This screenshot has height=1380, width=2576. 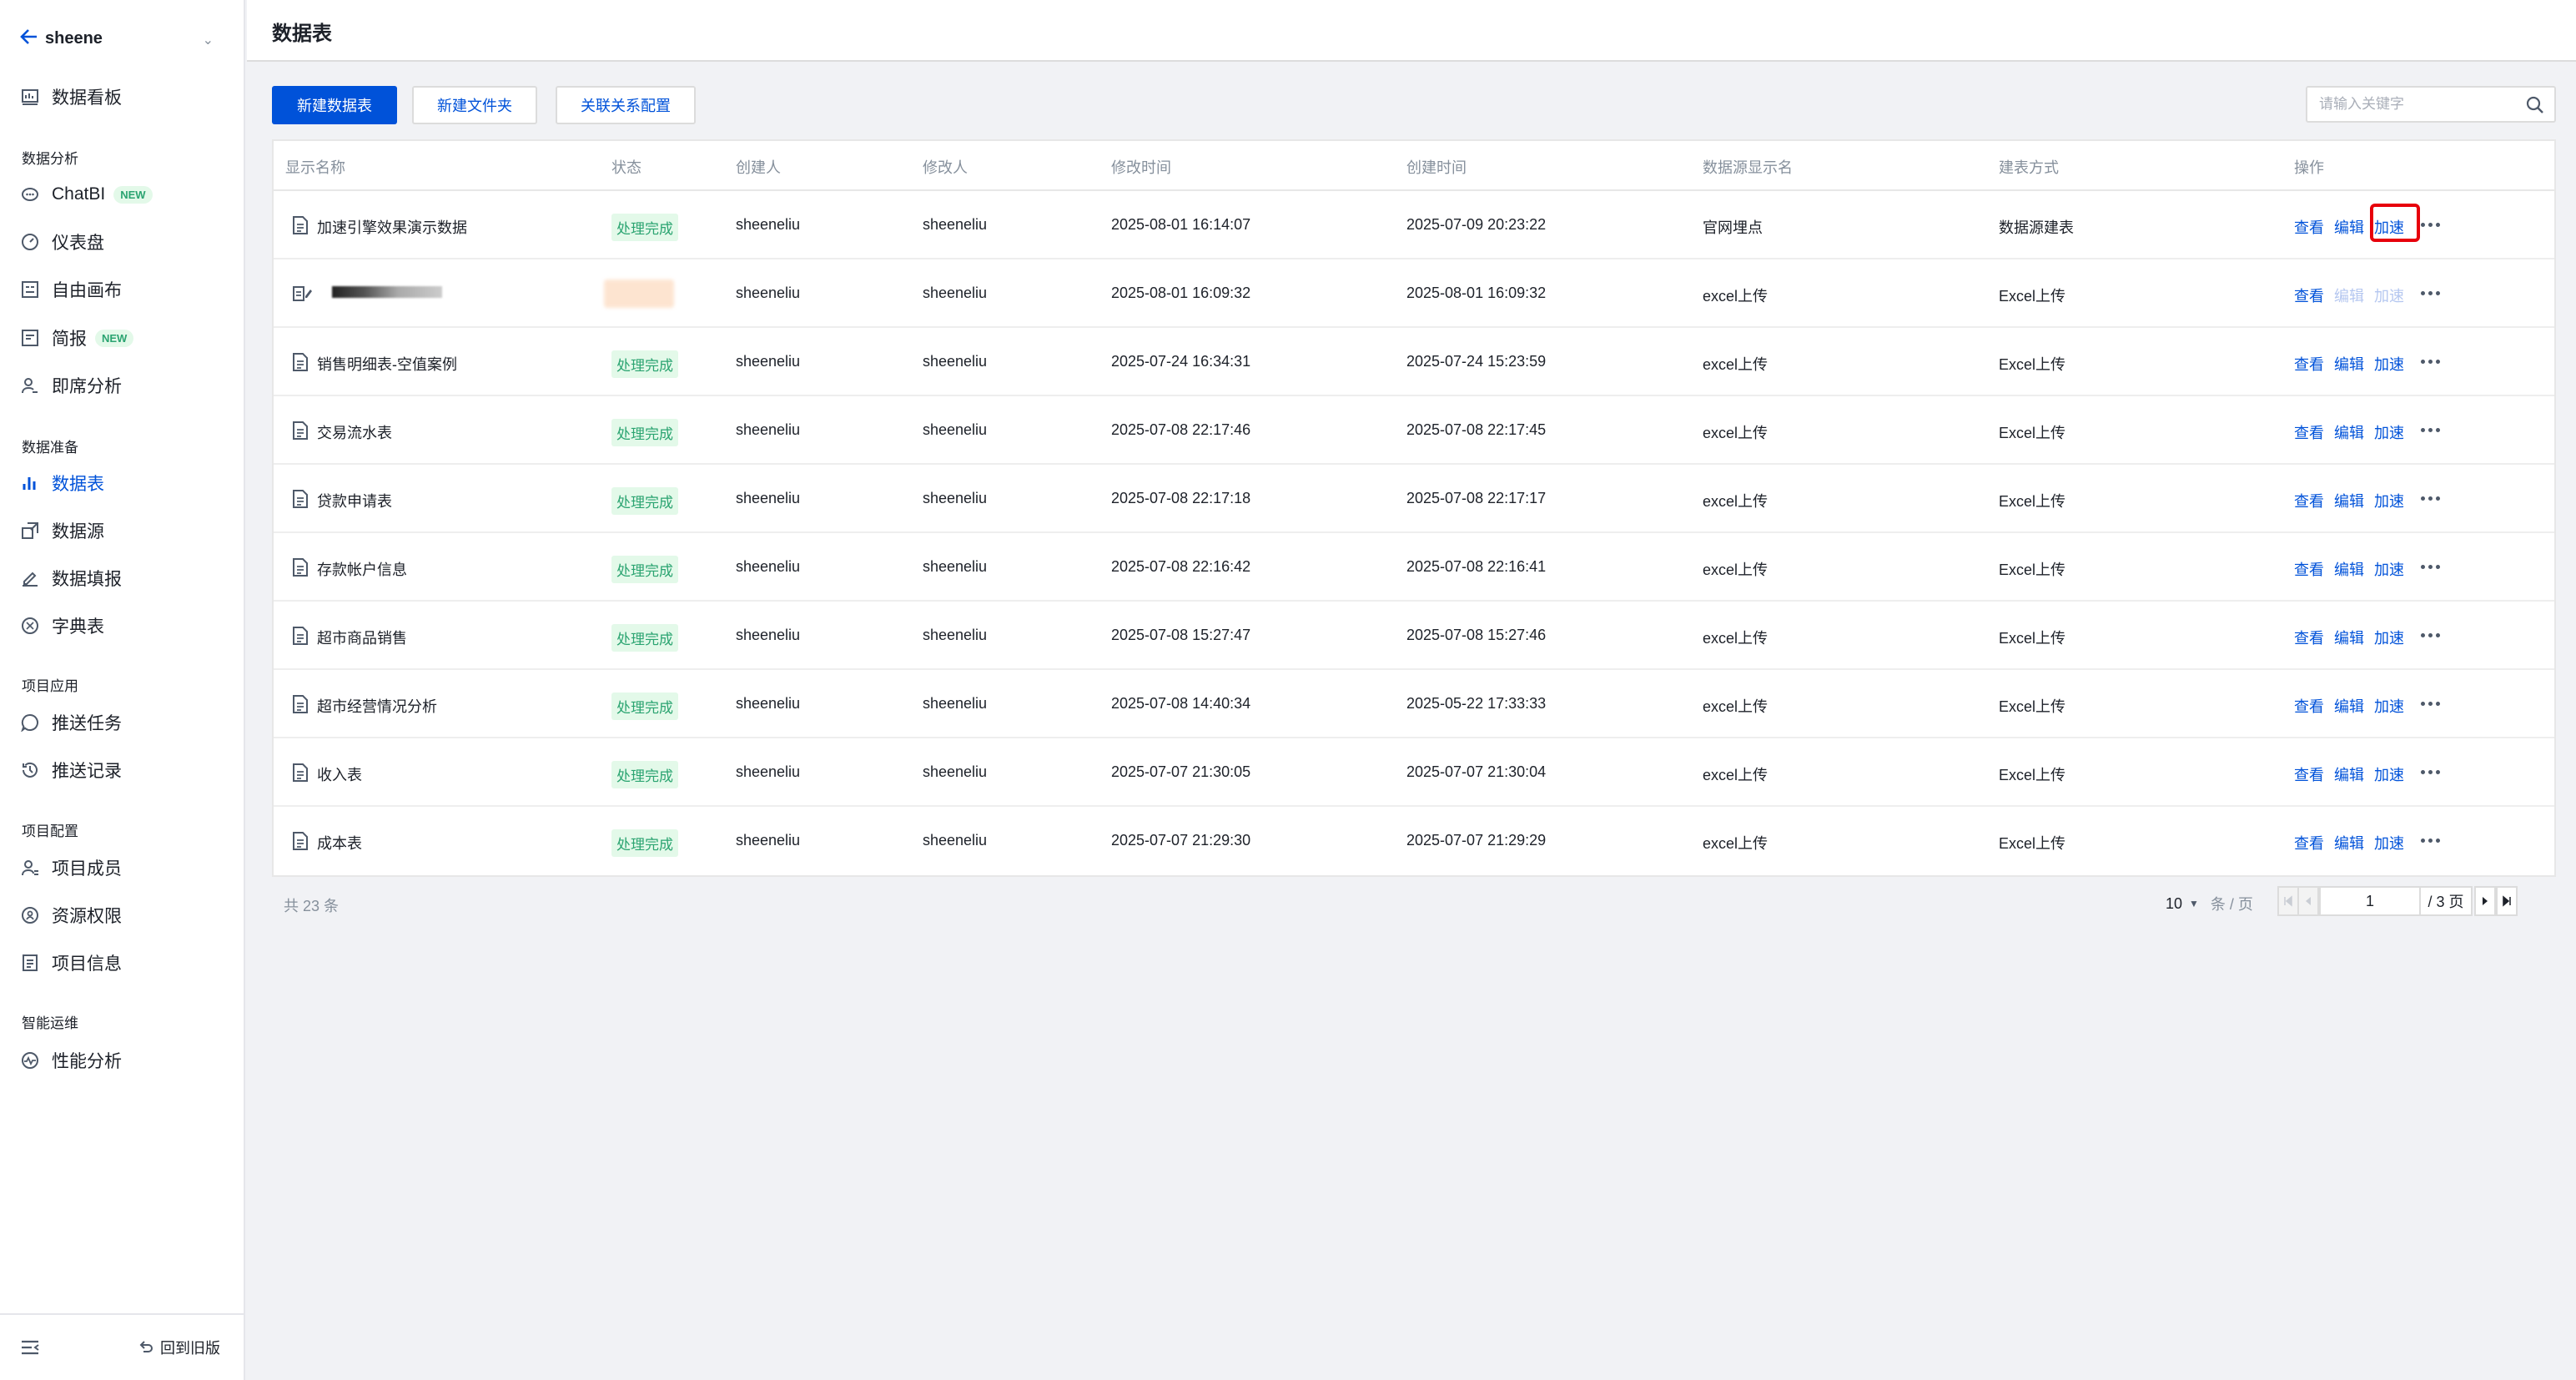 What do you see at coordinates (474, 105) in the screenshot?
I see `new-folder-button: 新建文件夹` at bounding box center [474, 105].